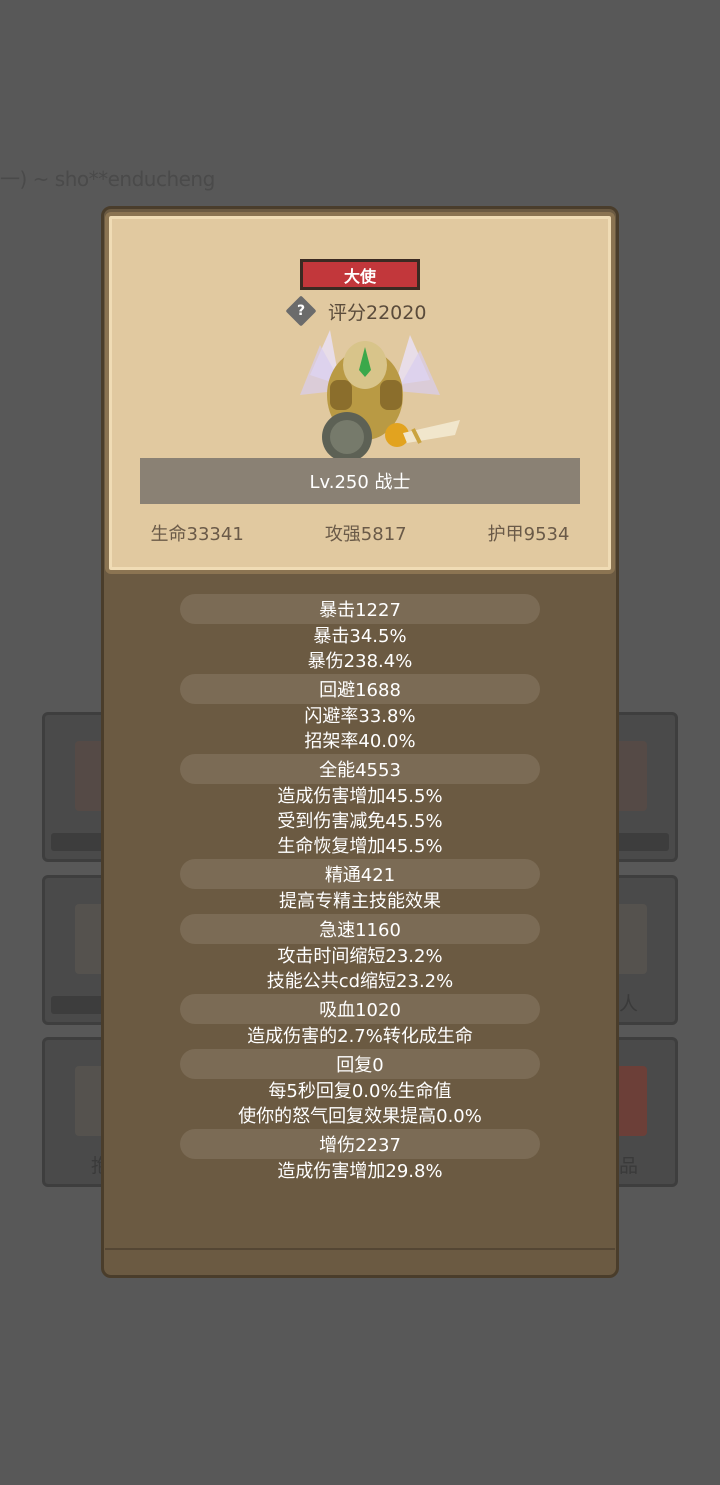  What do you see at coordinates (377, 312) in the screenshot?
I see `score-text: 评分22020` at bounding box center [377, 312].